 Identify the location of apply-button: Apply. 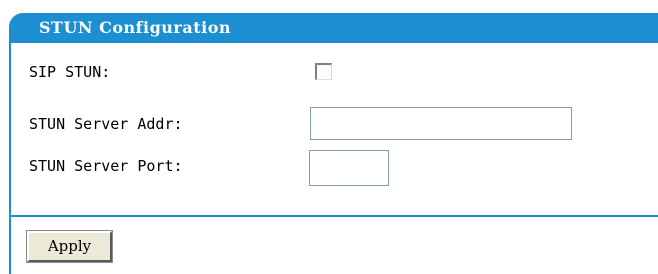
(69, 246).